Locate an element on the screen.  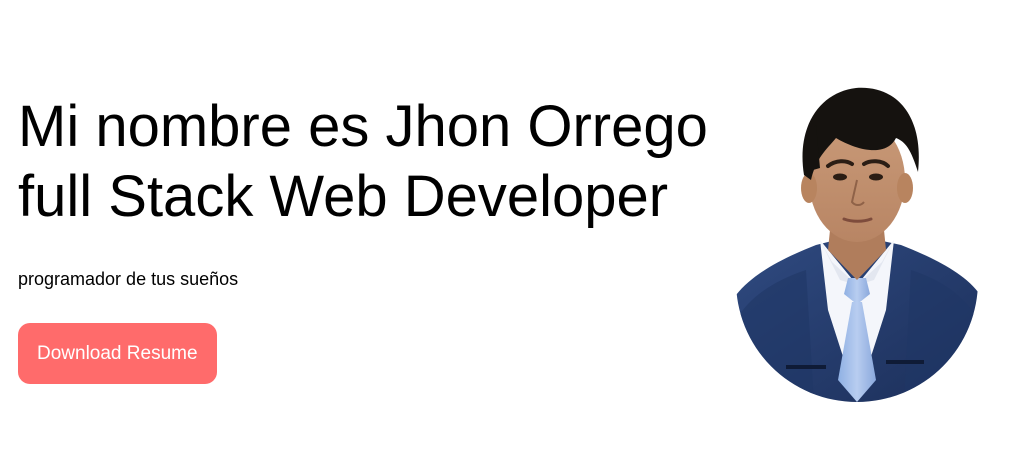
hero-tagline: programador de tus sueños is located at coordinates (128, 279).